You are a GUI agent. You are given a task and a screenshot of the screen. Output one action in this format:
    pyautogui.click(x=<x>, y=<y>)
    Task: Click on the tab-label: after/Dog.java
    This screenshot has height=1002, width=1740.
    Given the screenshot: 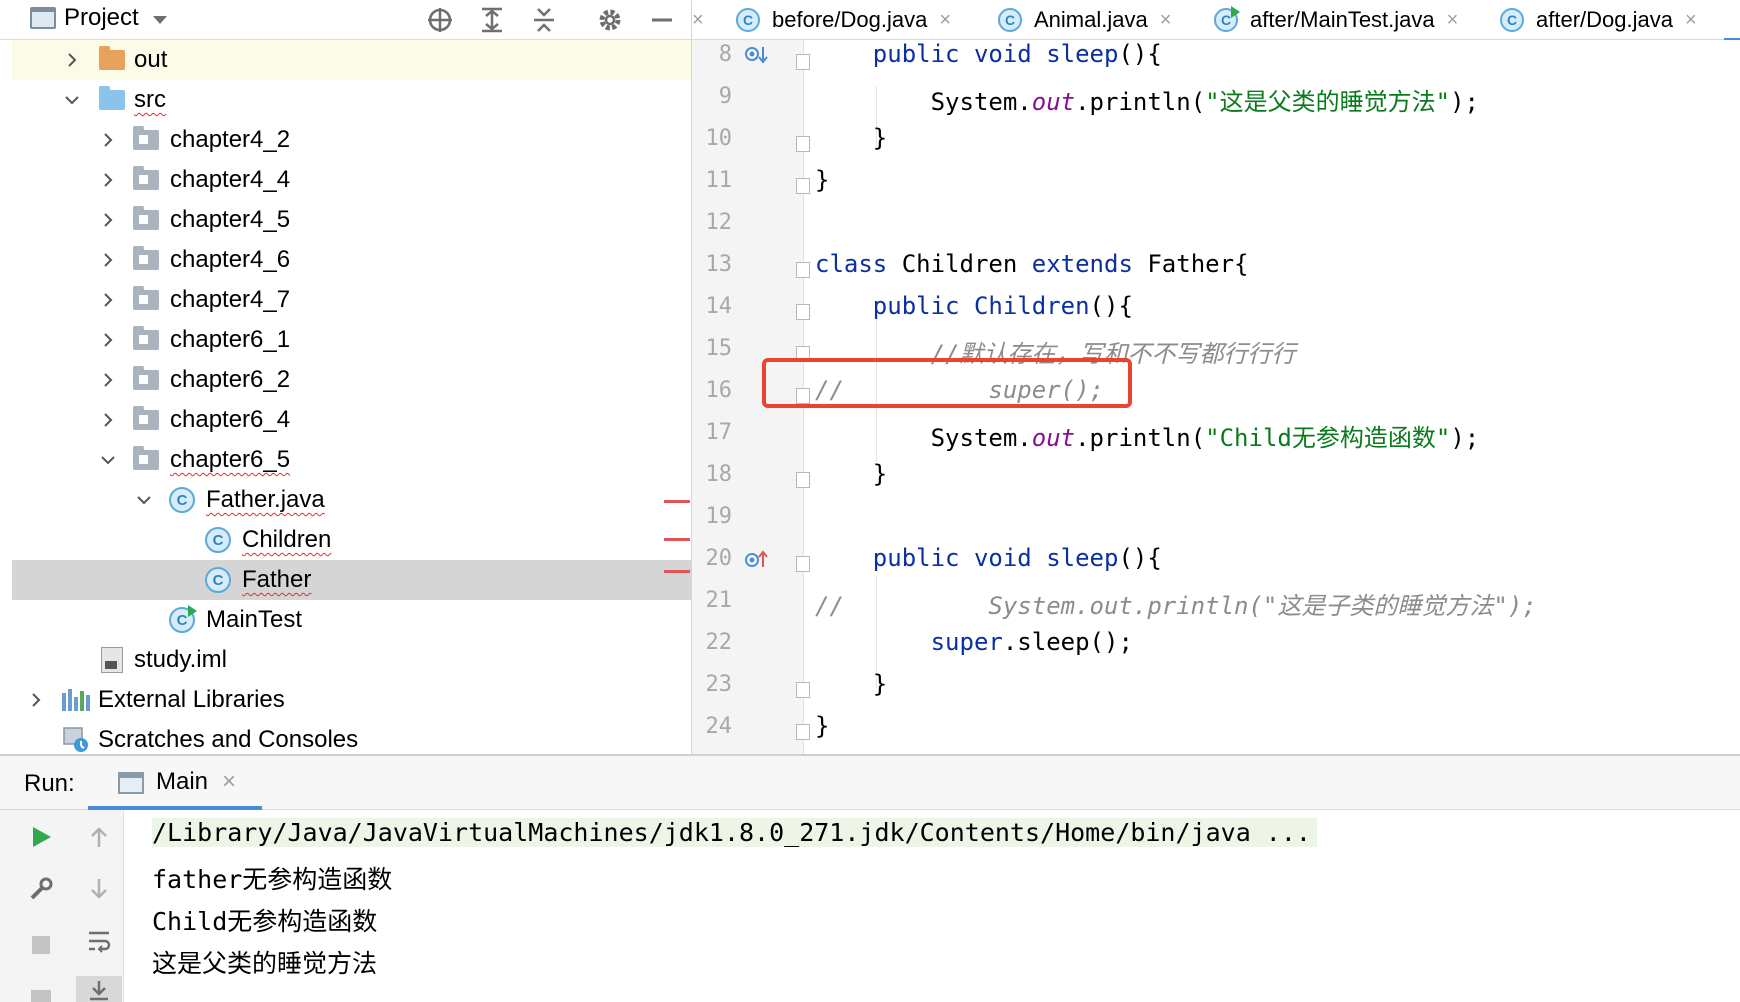 What is the action you would take?
    pyautogui.click(x=1604, y=19)
    